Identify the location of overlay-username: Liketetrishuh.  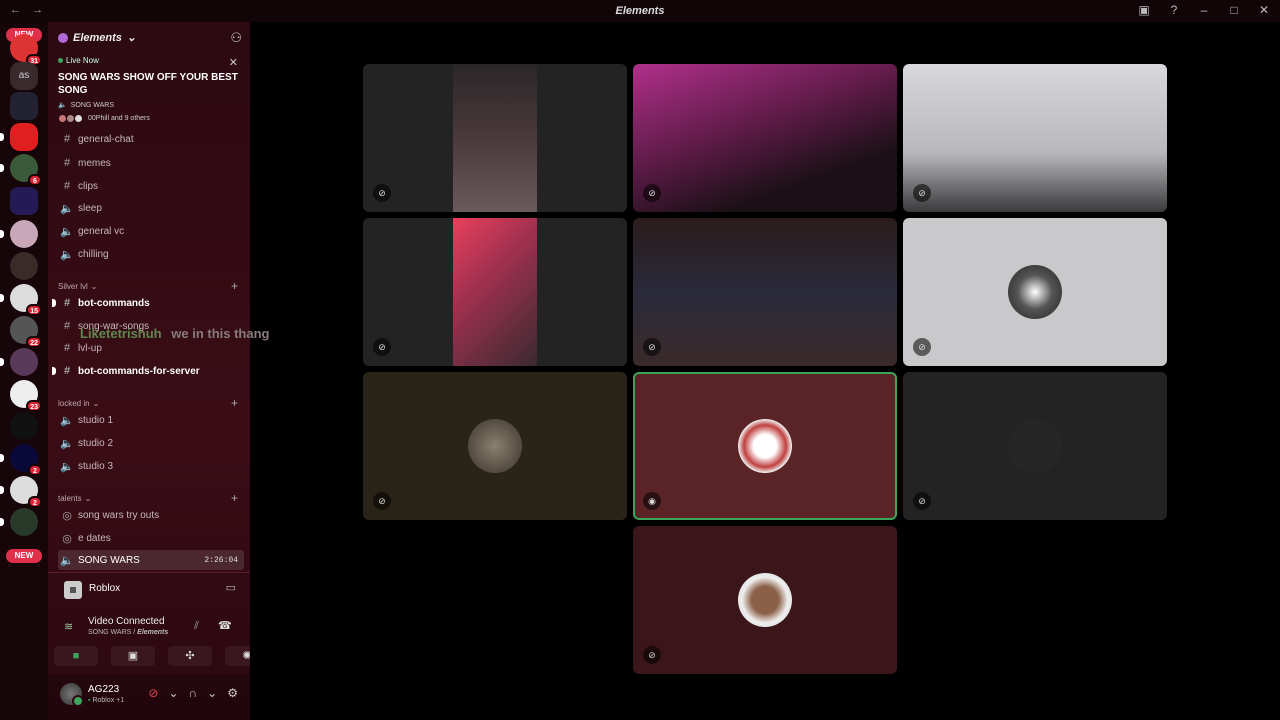
(121, 333).